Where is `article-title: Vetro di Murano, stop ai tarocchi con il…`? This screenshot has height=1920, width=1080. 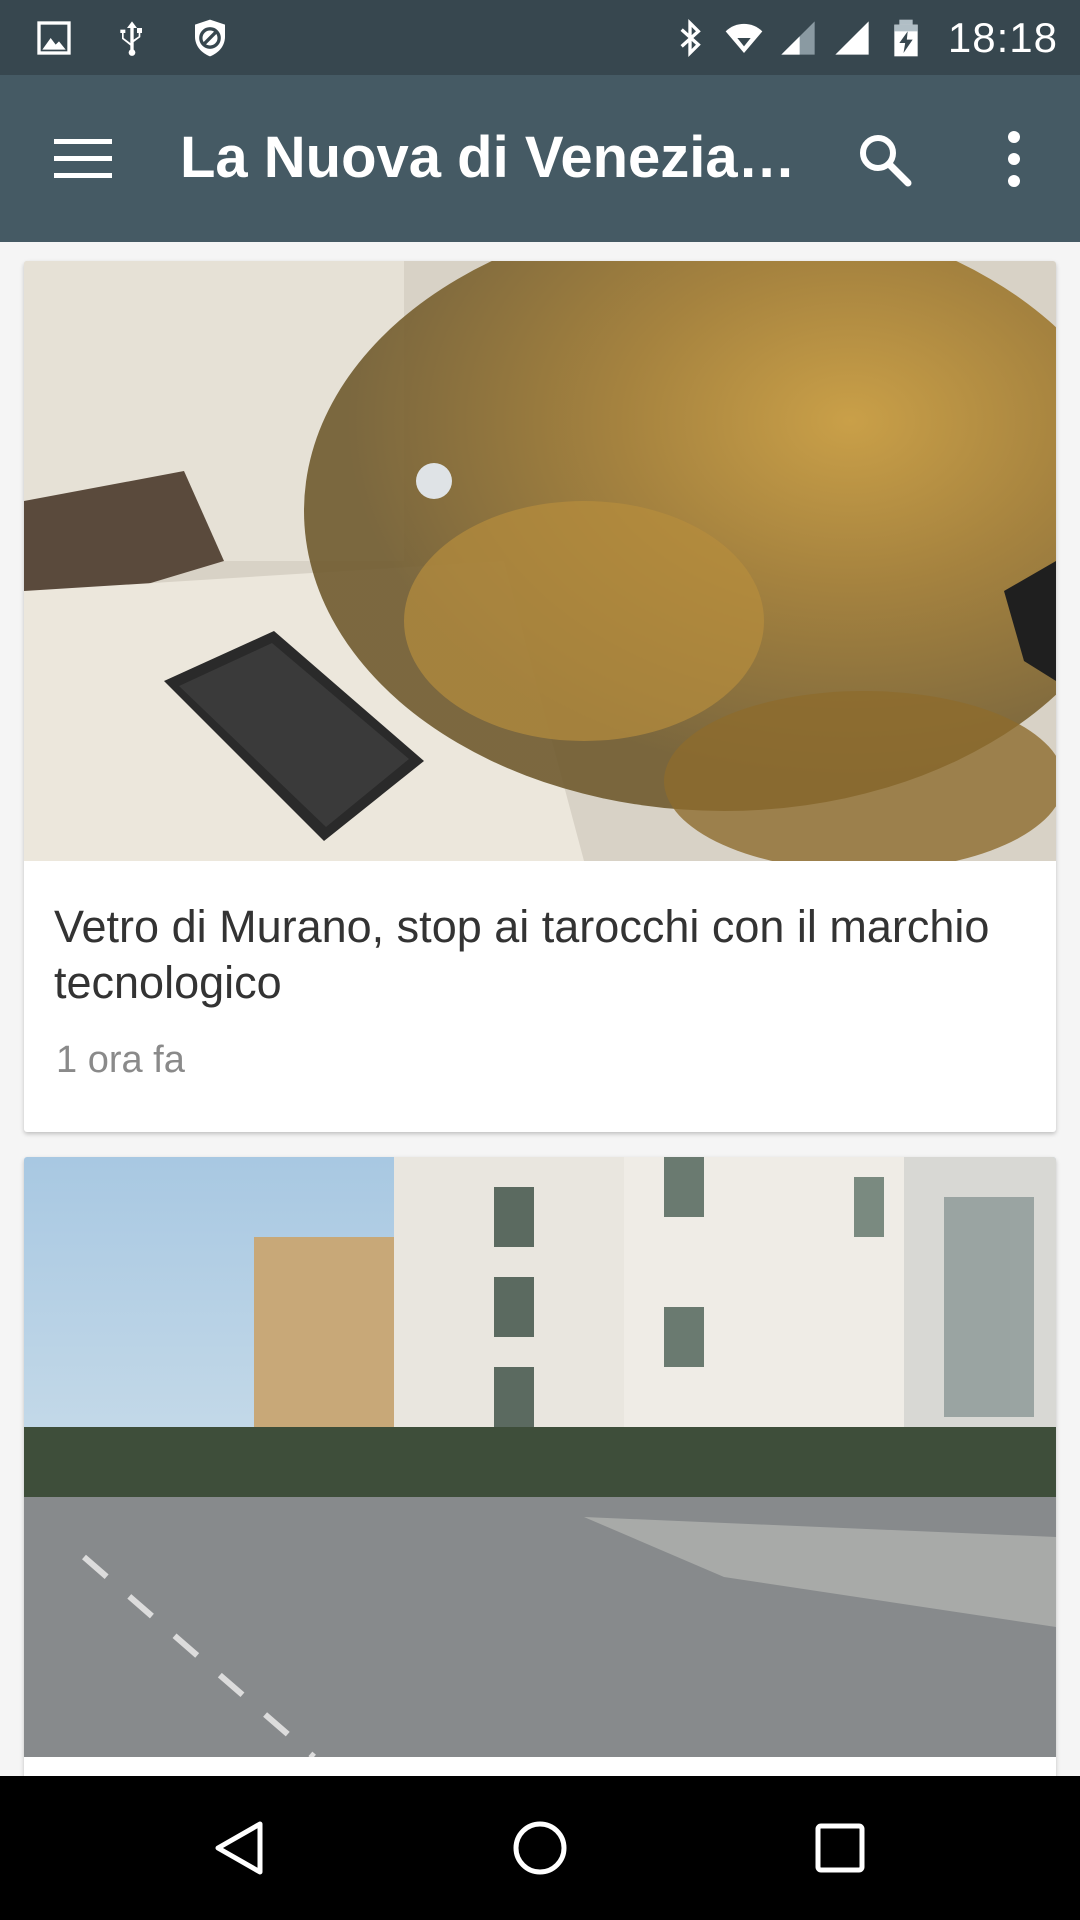
article-title: Vetro di Murano, stop ai tarocchi con il… is located at coordinates (540, 955).